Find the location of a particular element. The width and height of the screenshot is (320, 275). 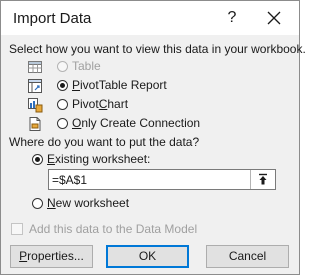

cancel-button: Cancel is located at coordinates (247, 256).